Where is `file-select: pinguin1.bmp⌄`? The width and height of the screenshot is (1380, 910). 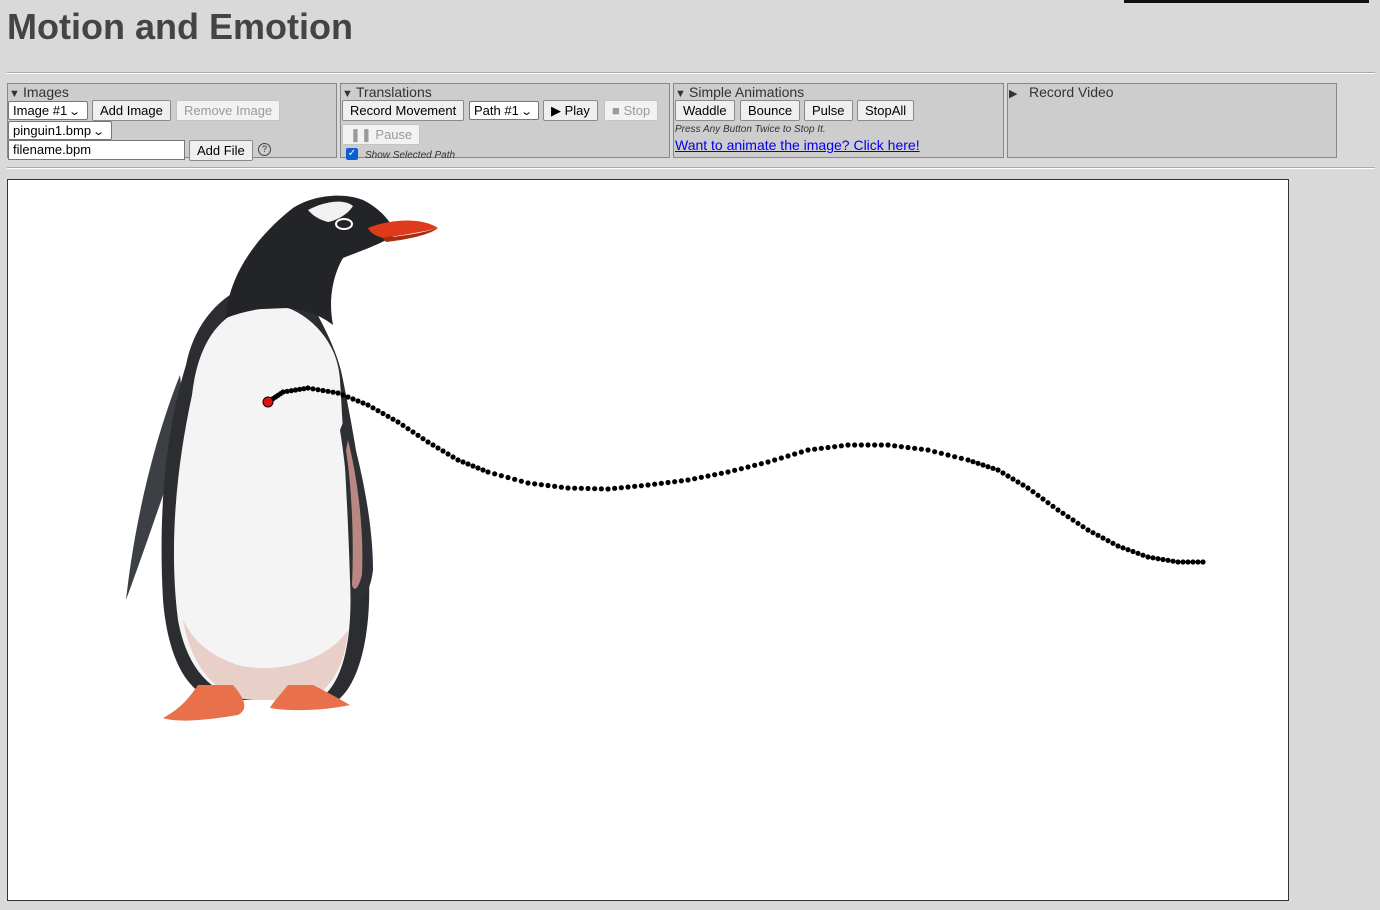
file-select: pinguin1.bmp⌄ is located at coordinates (60, 130).